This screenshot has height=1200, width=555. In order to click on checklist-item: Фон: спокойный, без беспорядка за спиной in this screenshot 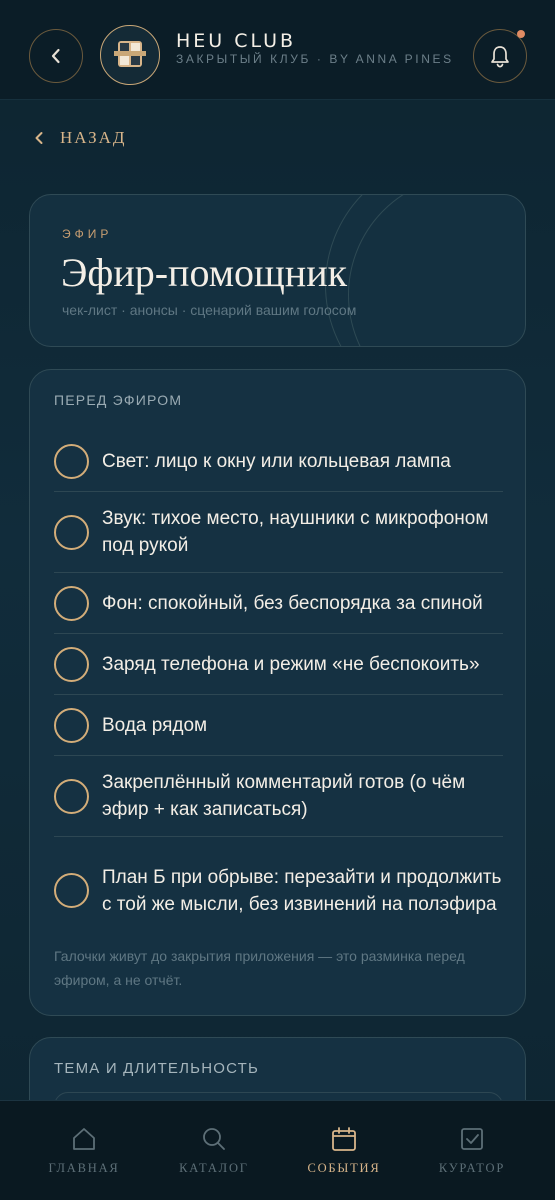, I will do `click(278, 603)`.